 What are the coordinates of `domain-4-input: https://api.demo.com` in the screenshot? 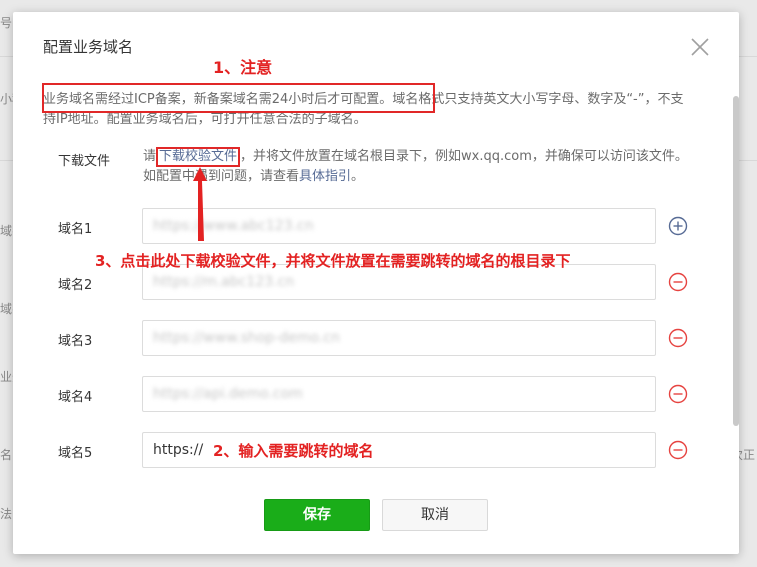 It's located at (399, 394).